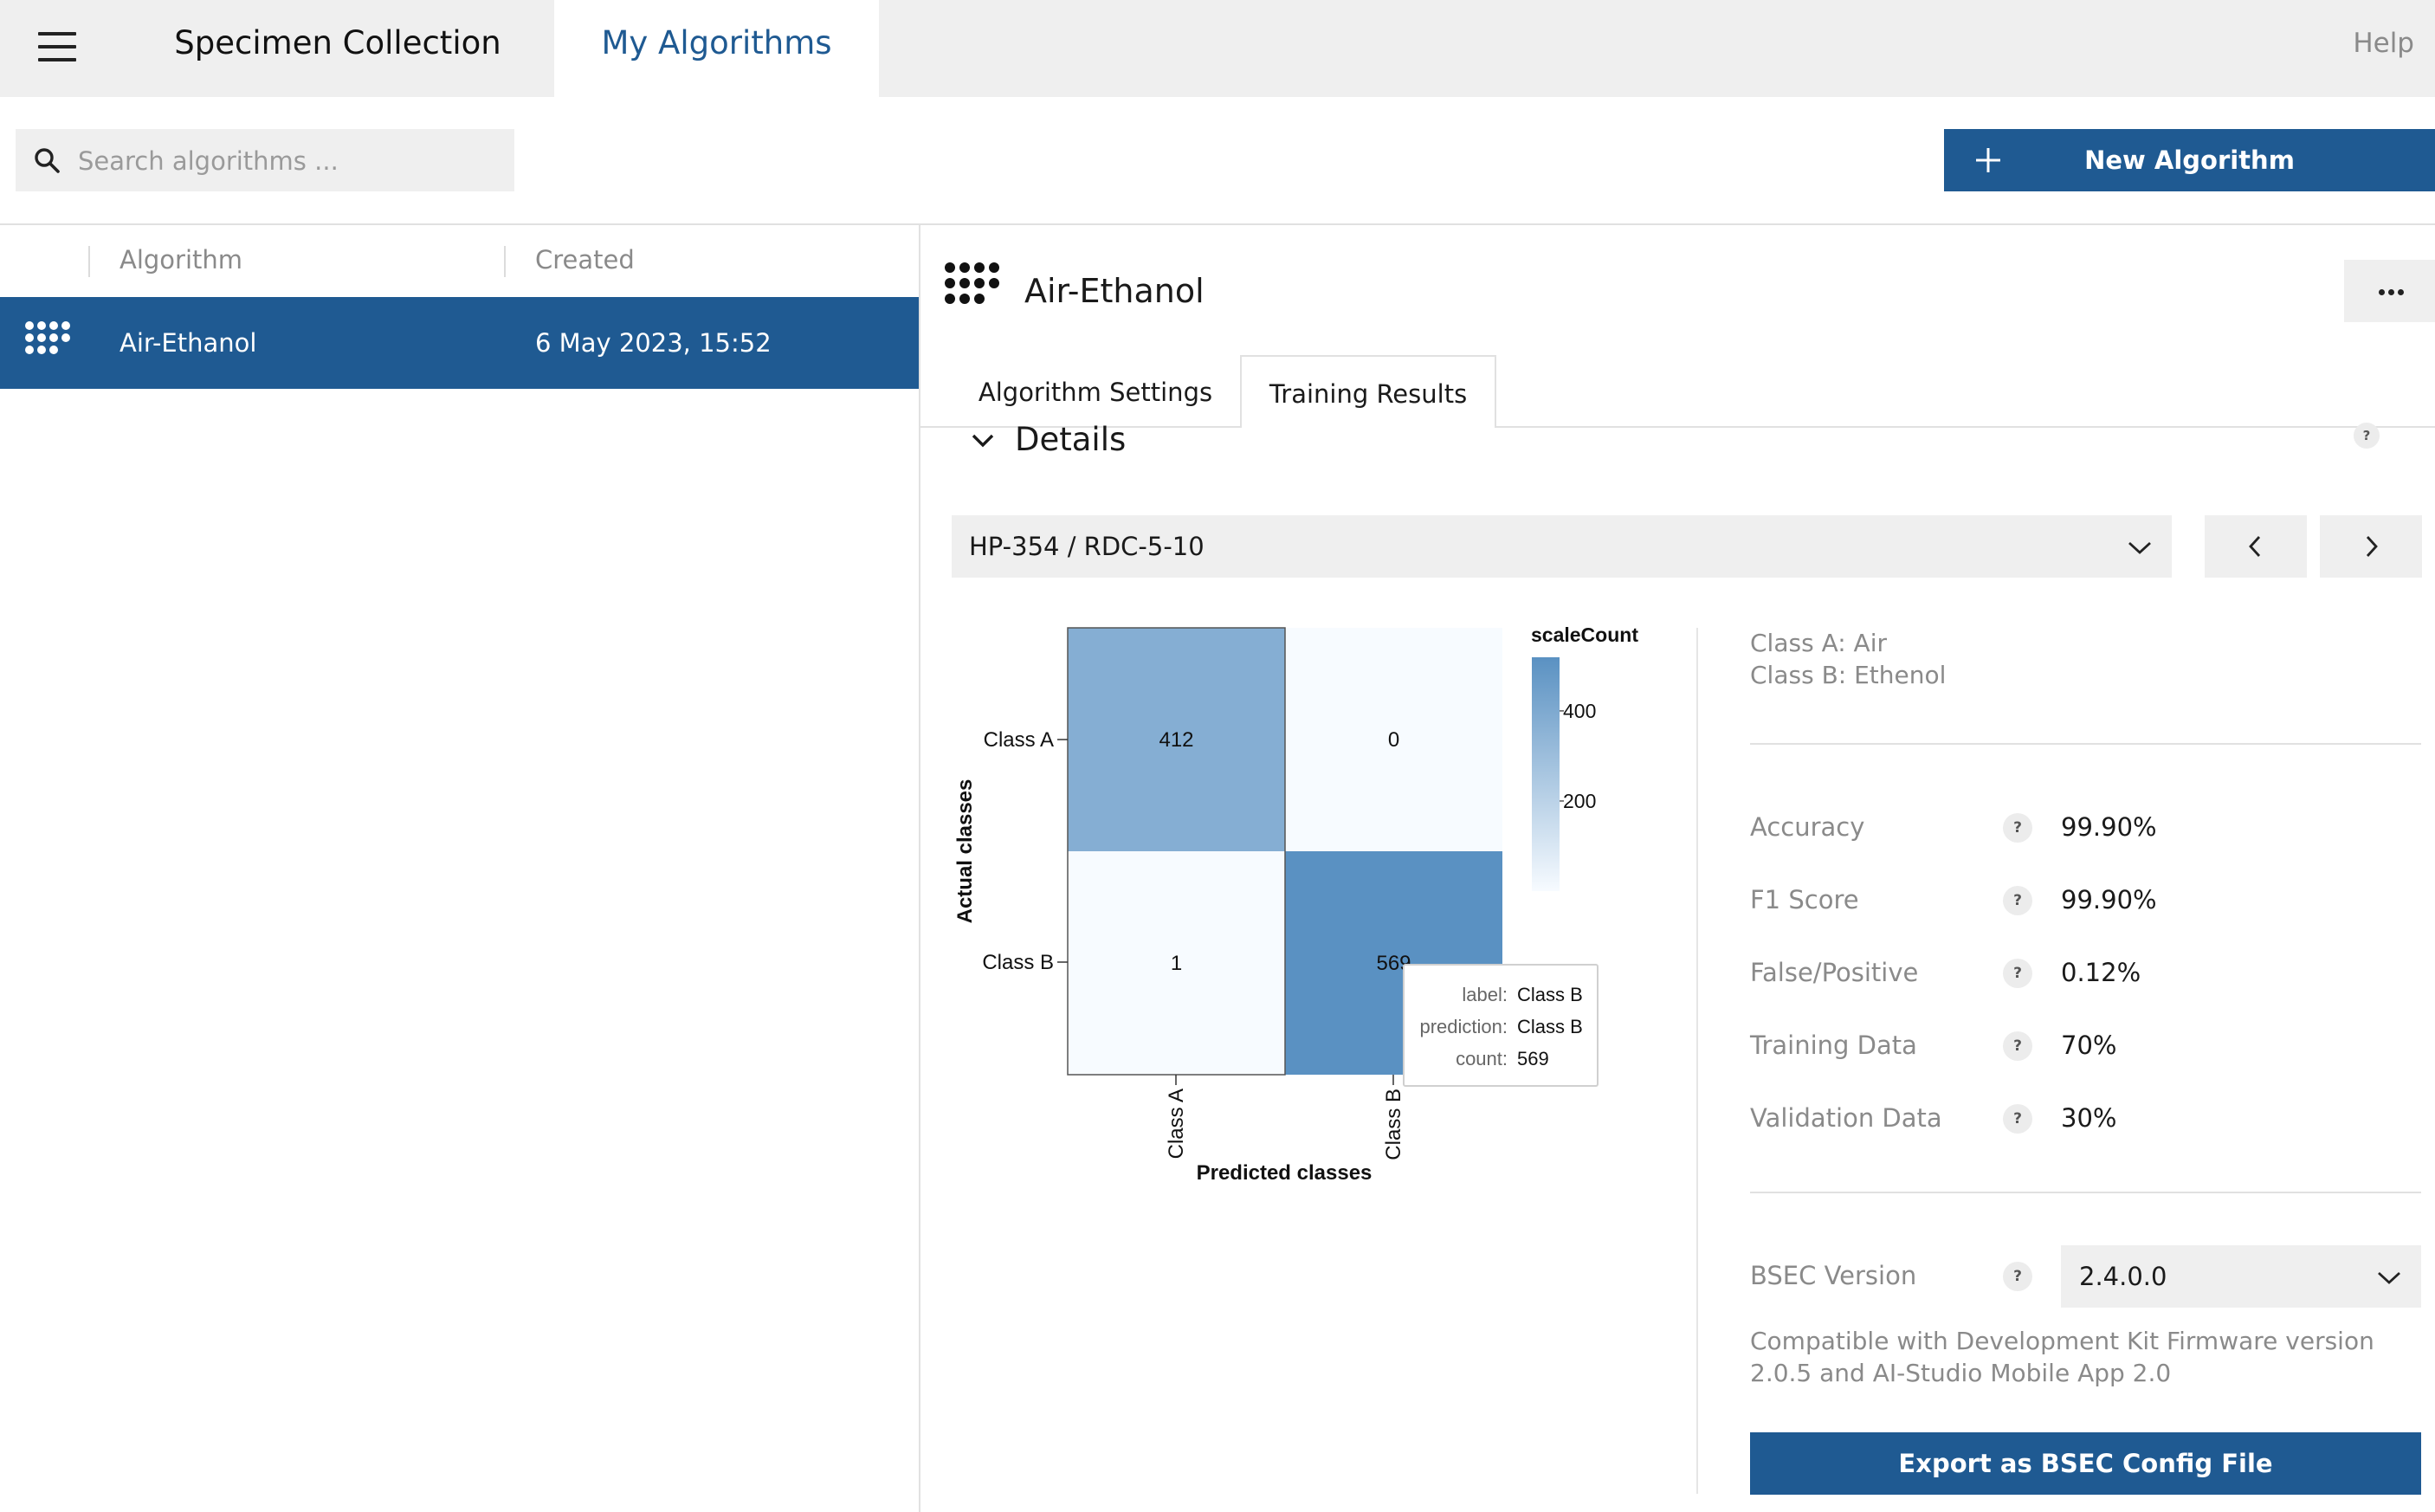  Describe the element at coordinates (716, 48) in the screenshot. I see `tab-my-algorithms: My Algorithms` at that location.